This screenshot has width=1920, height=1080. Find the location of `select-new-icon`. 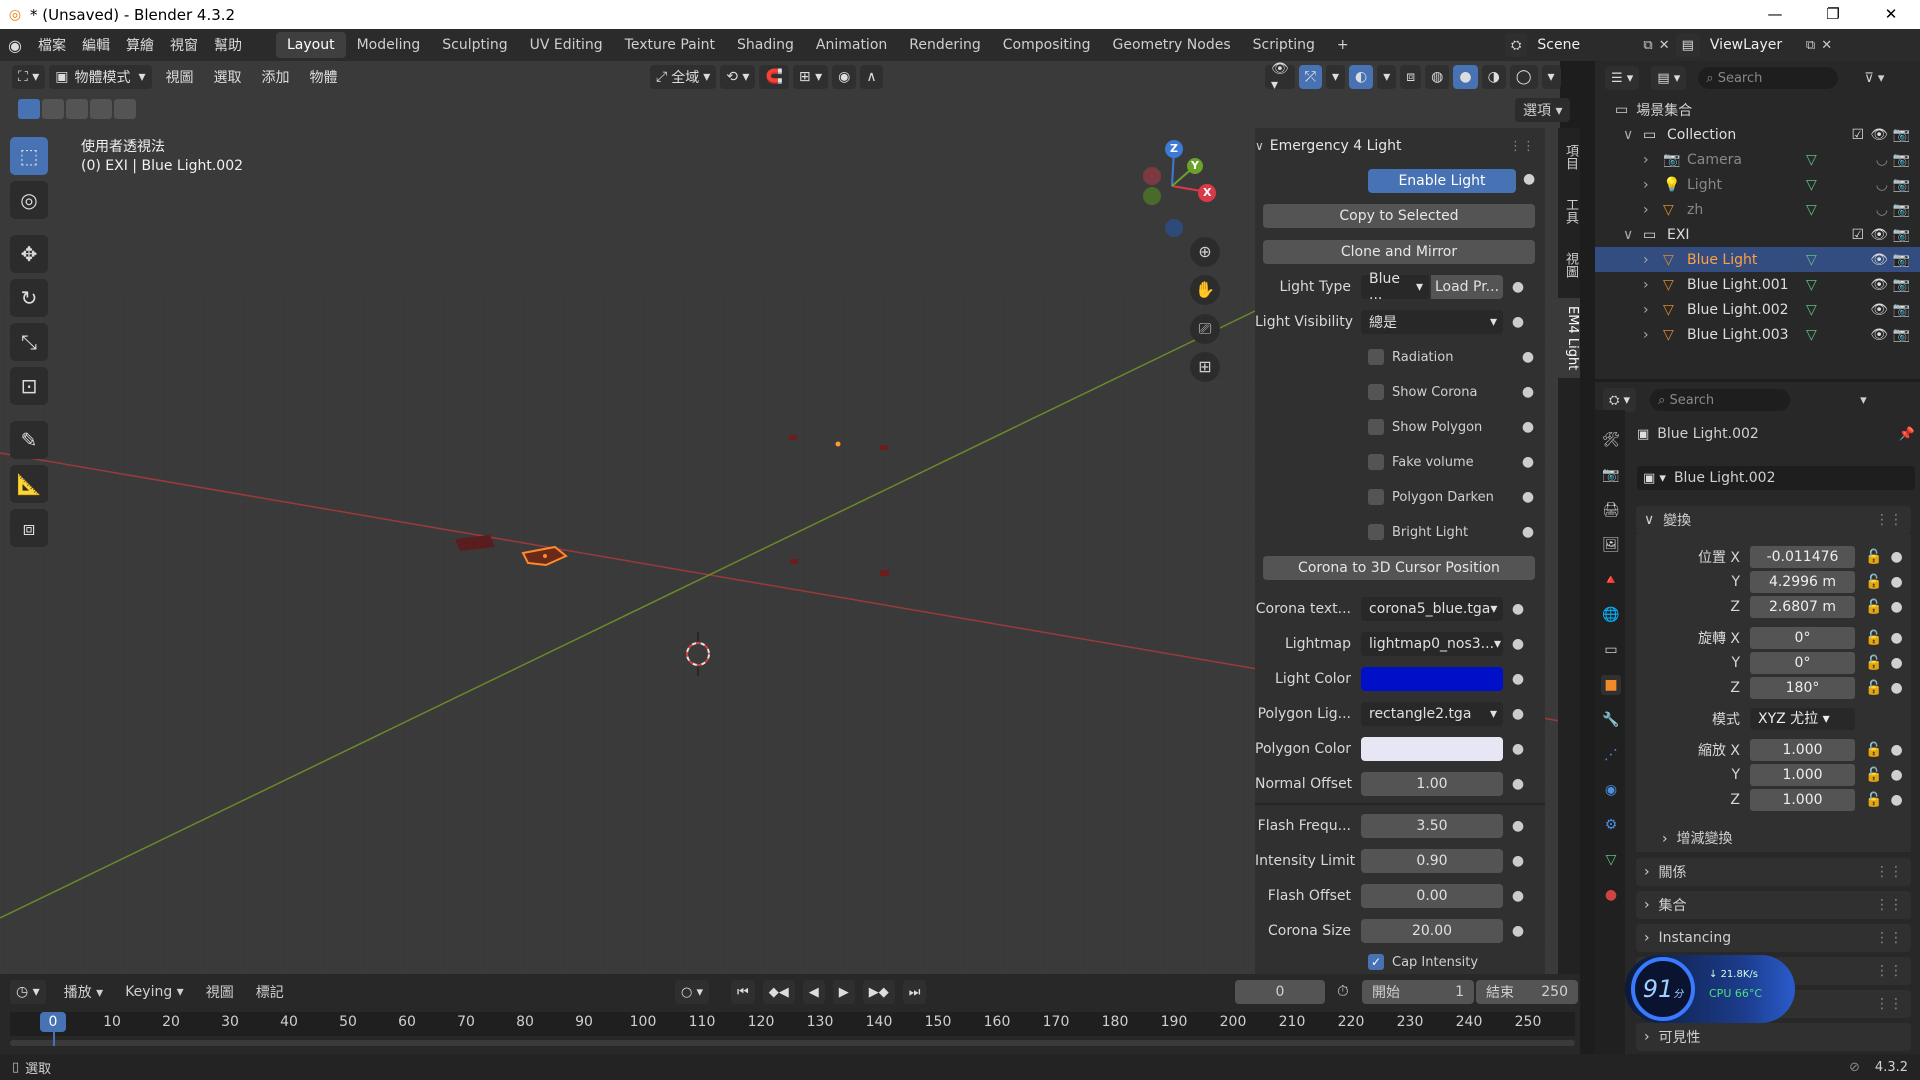

select-new-icon is located at coordinates (29, 109).